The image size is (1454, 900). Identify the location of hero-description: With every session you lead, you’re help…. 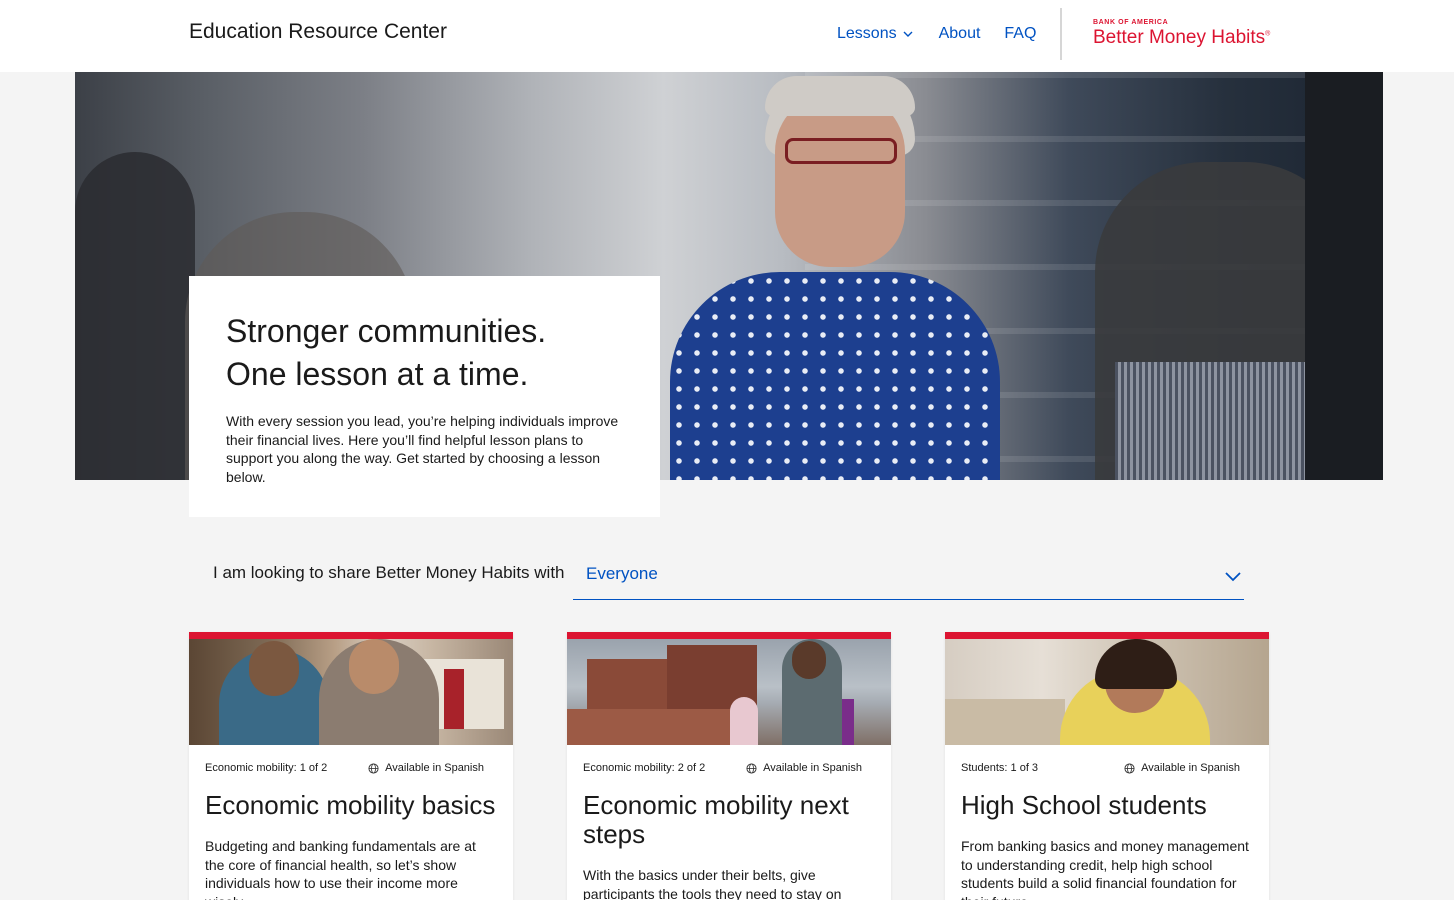
(422, 449).